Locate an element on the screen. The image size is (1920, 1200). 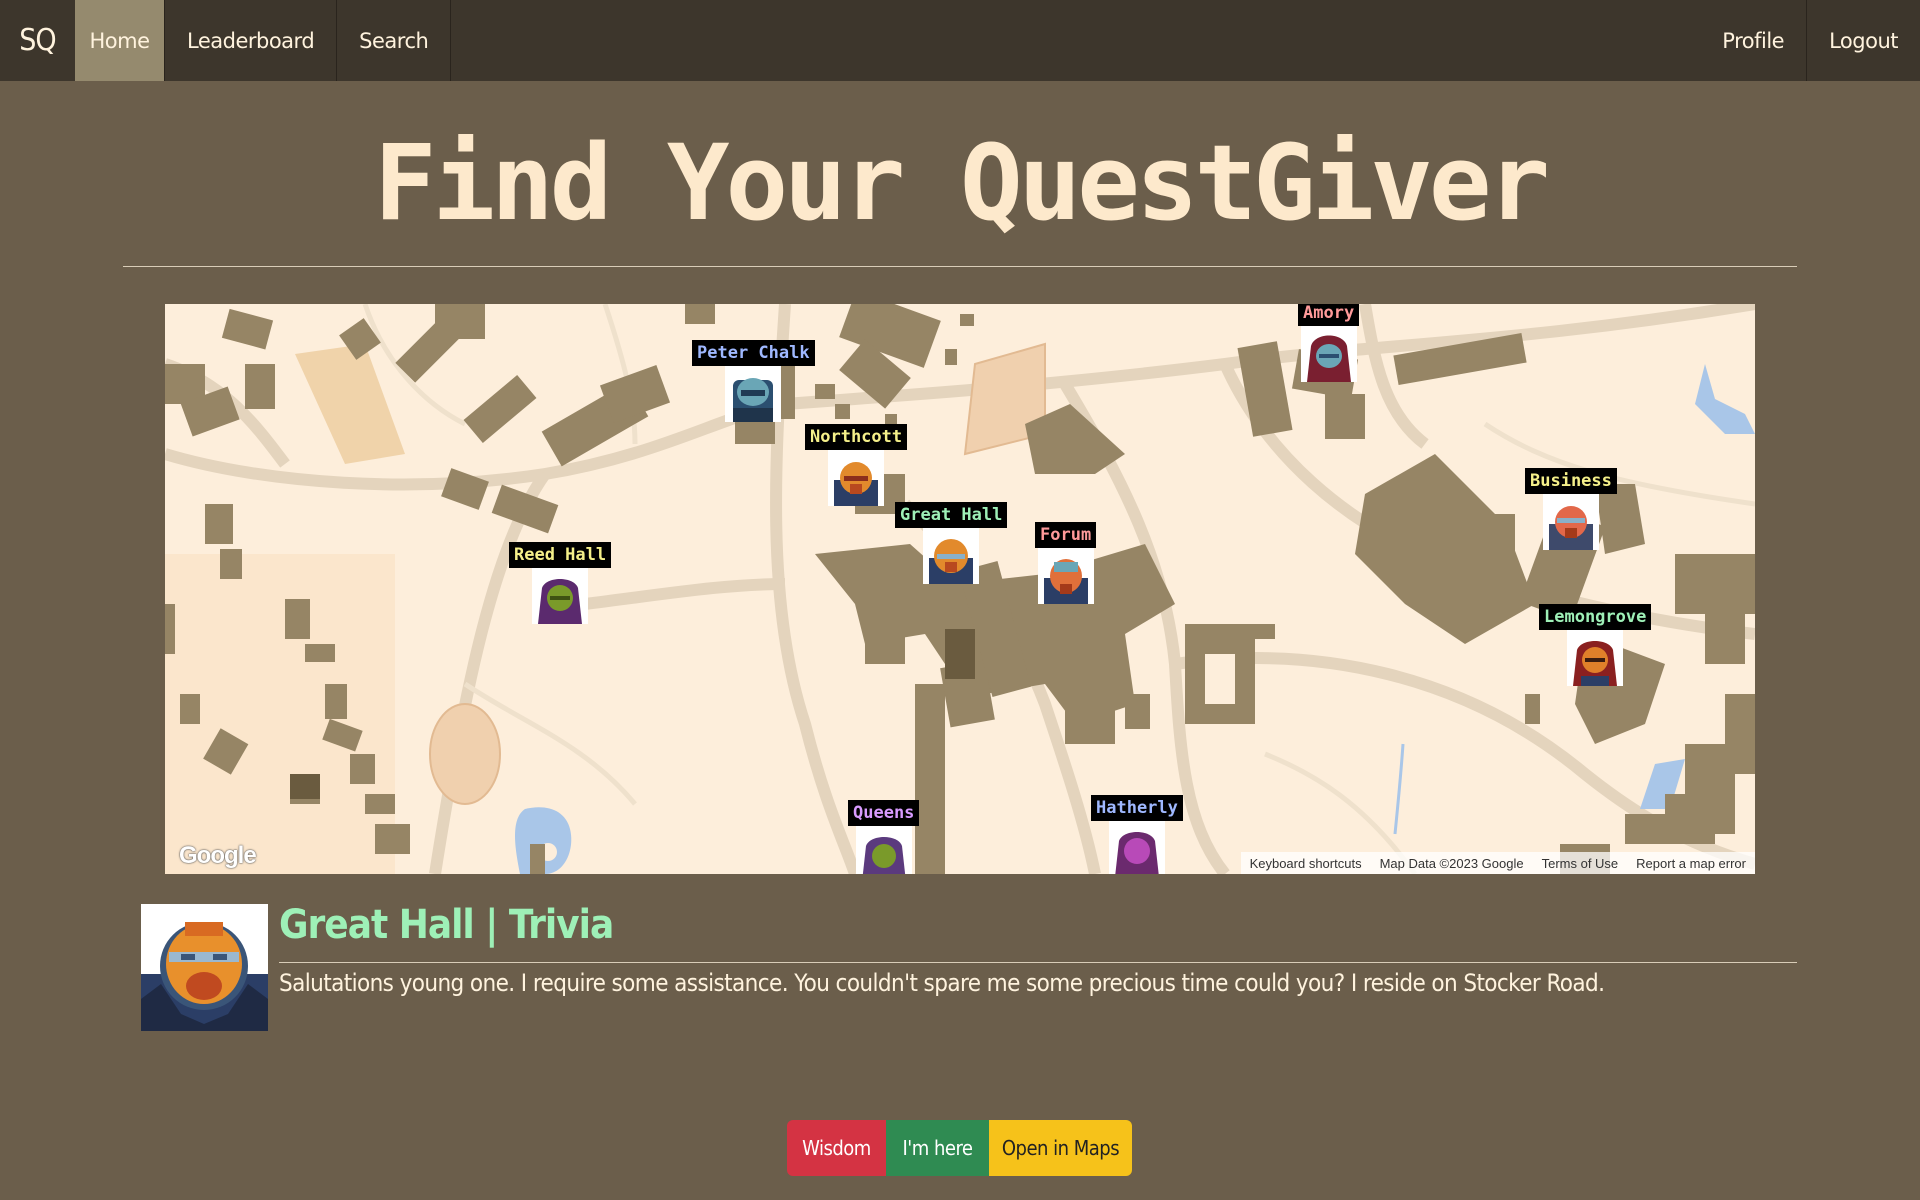
page-title: Find Your QuestGiver is located at coordinates (961, 183).